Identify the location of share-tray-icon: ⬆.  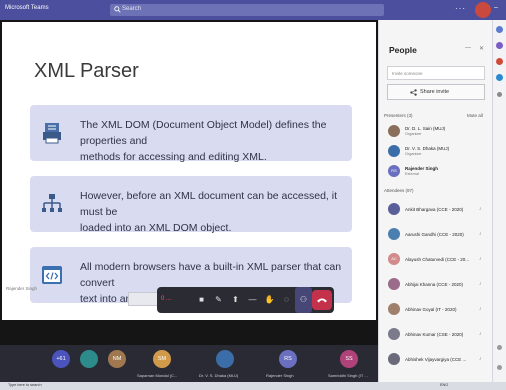
(235, 300).